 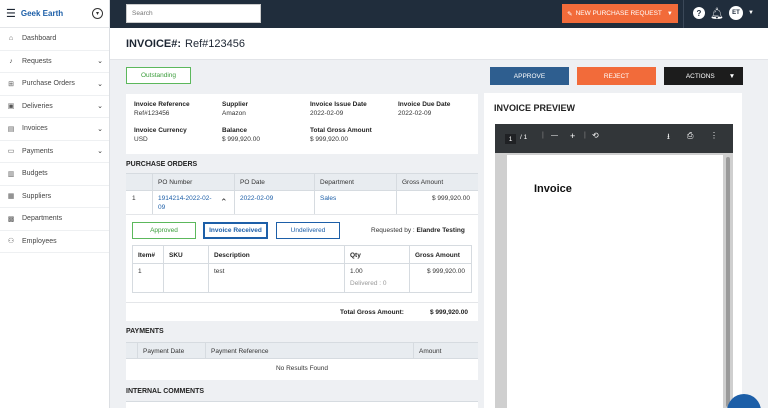 What do you see at coordinates (164, 230) in the screenshot?
I see `approved-tab: Approved` at bounding box center [164, 230].